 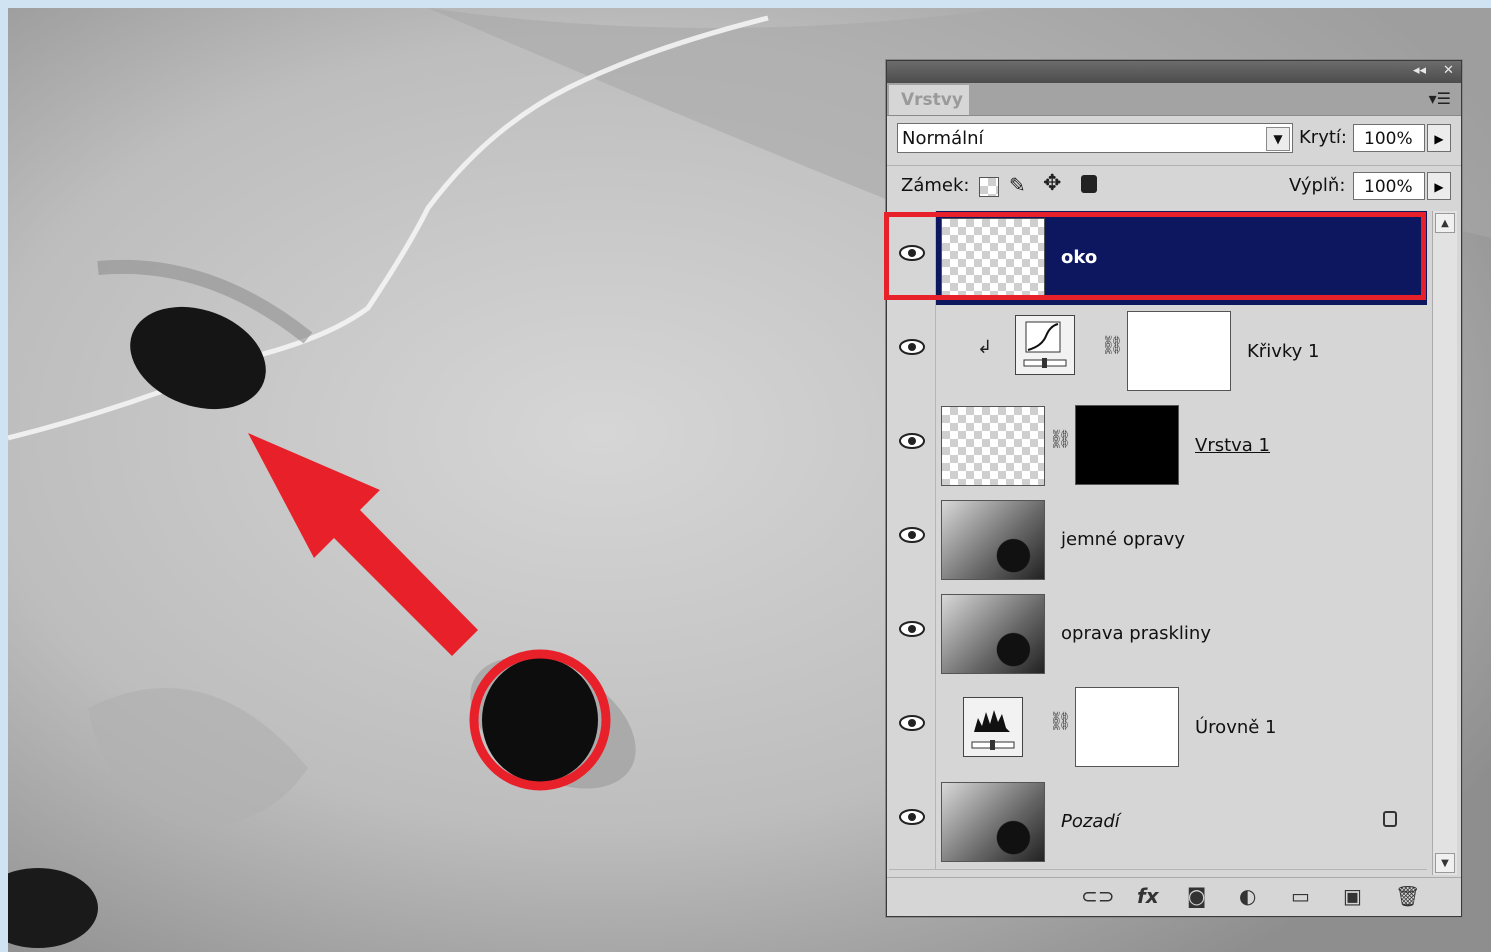 What do you see at coordinates (993, 727) in the screenshot?
I see `levels-adjustment-icon` at bounding box center [993, 727].